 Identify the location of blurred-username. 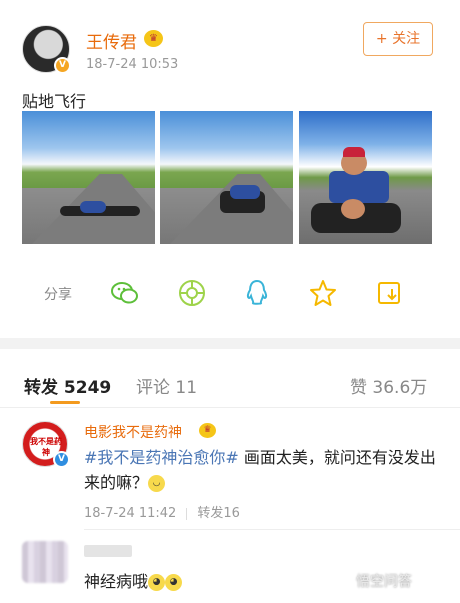
(108, 551).